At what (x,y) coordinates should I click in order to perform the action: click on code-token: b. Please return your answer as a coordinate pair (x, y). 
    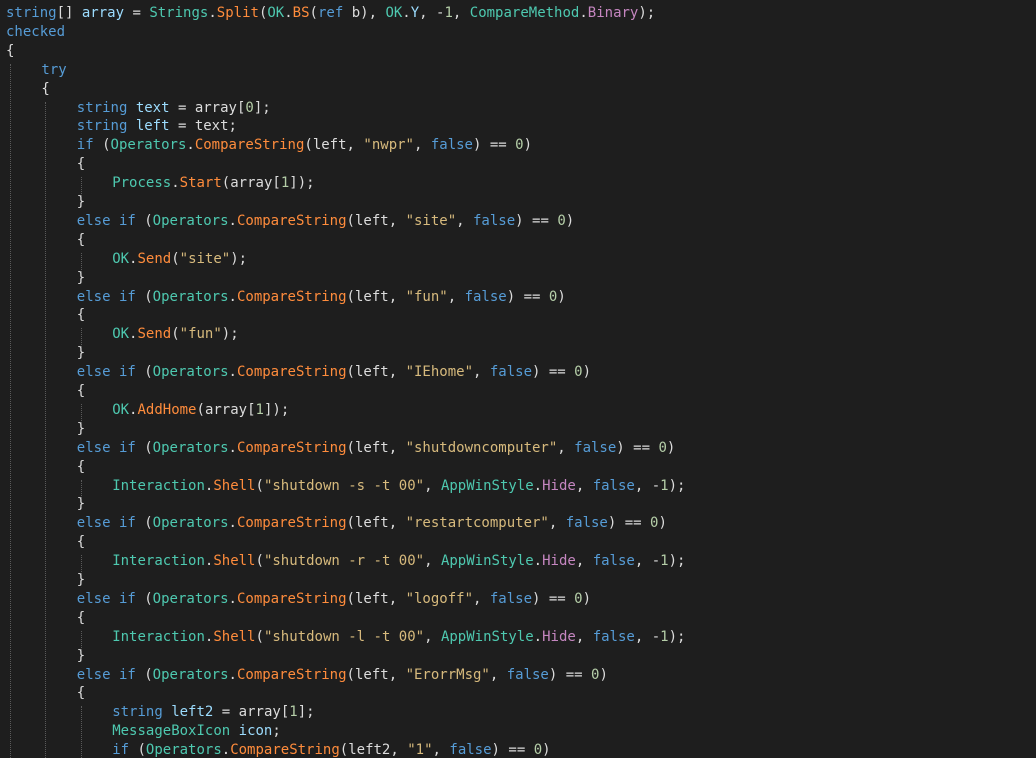
    Looking at the image, I should click on (356, 13).